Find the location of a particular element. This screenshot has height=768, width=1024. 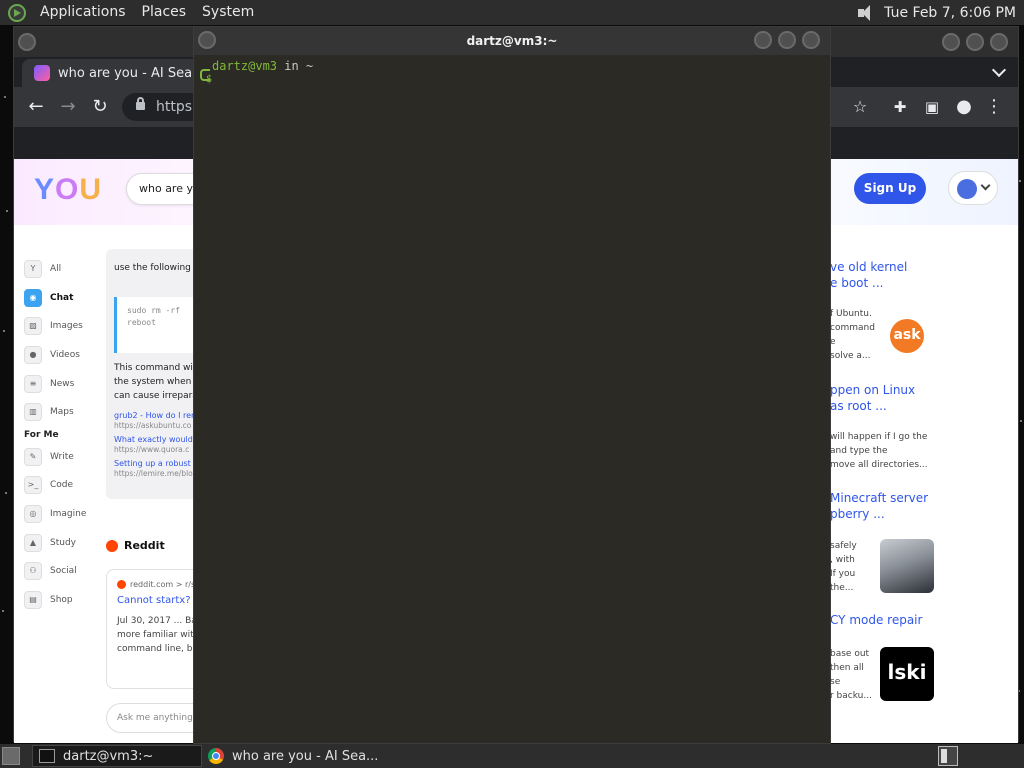

extensions-puzzle-icon: ✚ is located at coordinates (900, 107).